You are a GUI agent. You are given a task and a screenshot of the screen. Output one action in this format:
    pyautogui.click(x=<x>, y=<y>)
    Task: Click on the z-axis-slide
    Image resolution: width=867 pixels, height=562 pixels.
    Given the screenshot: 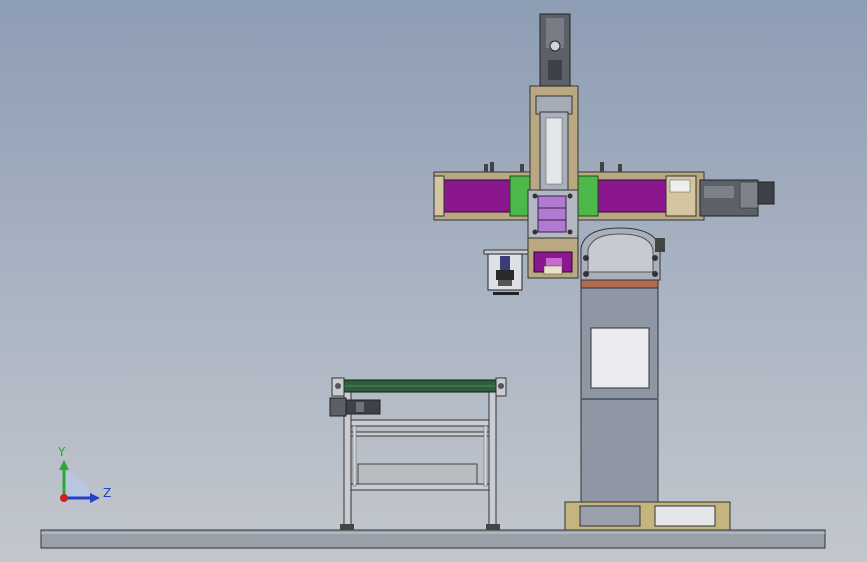 What is the action you would take?
    pyautogui.click(x=554, y=105)
    